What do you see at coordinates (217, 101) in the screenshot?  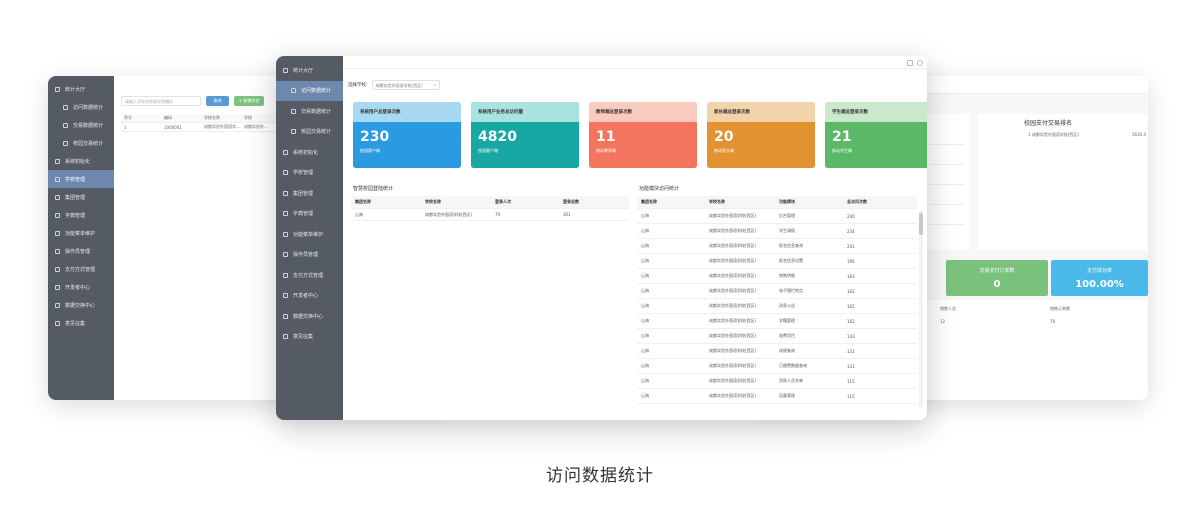 I see `query-button: 查询` at bounding box center [217, 101].